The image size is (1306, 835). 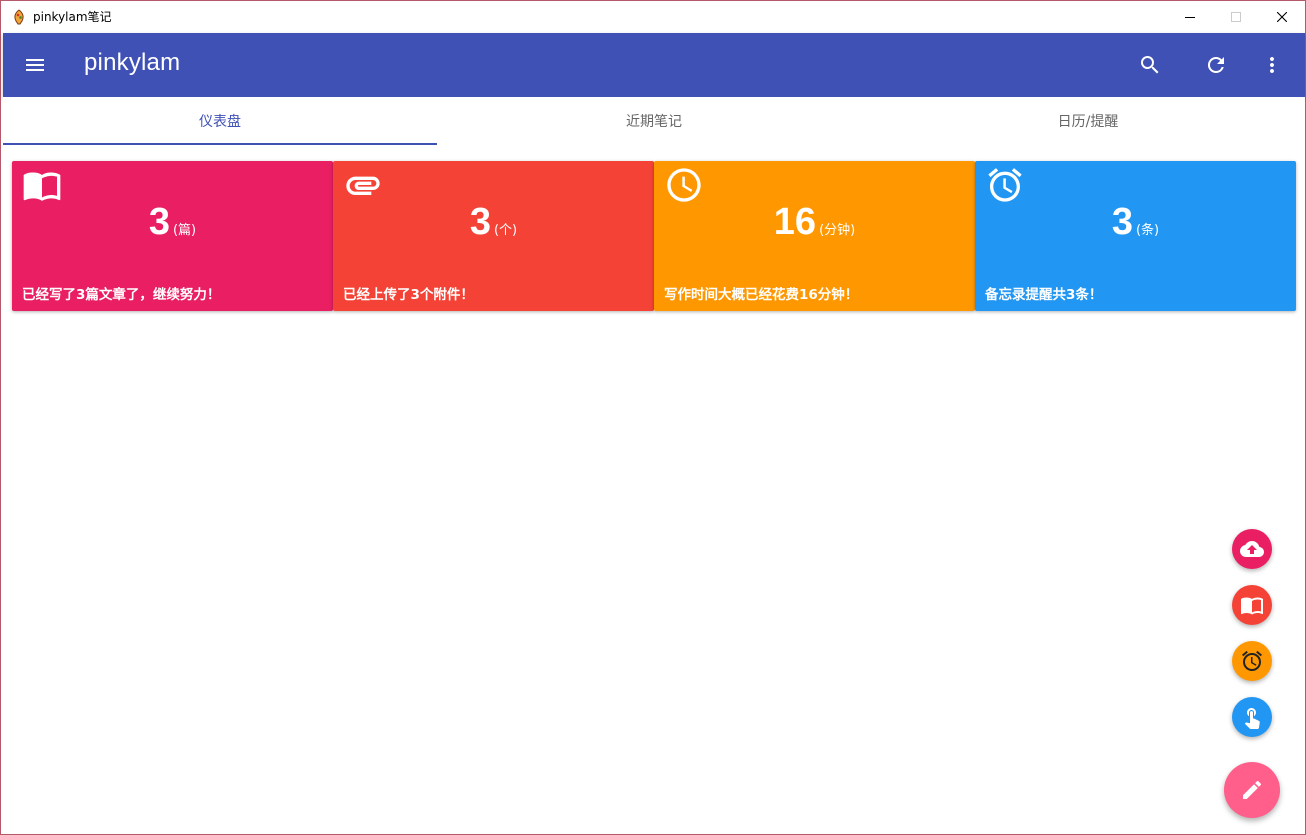 I want to click on cloud-upload-icon, so click(x=1252, y=549).